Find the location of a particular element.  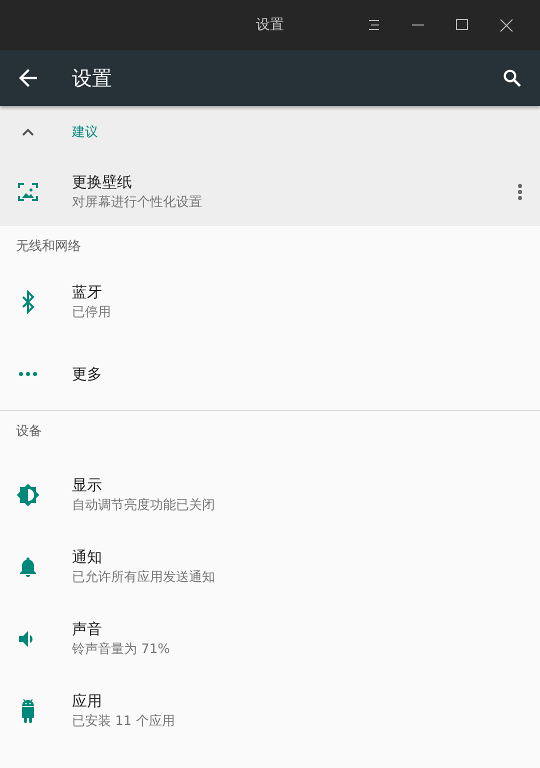

wallpaper-icon is located at coordinates (28, 192).